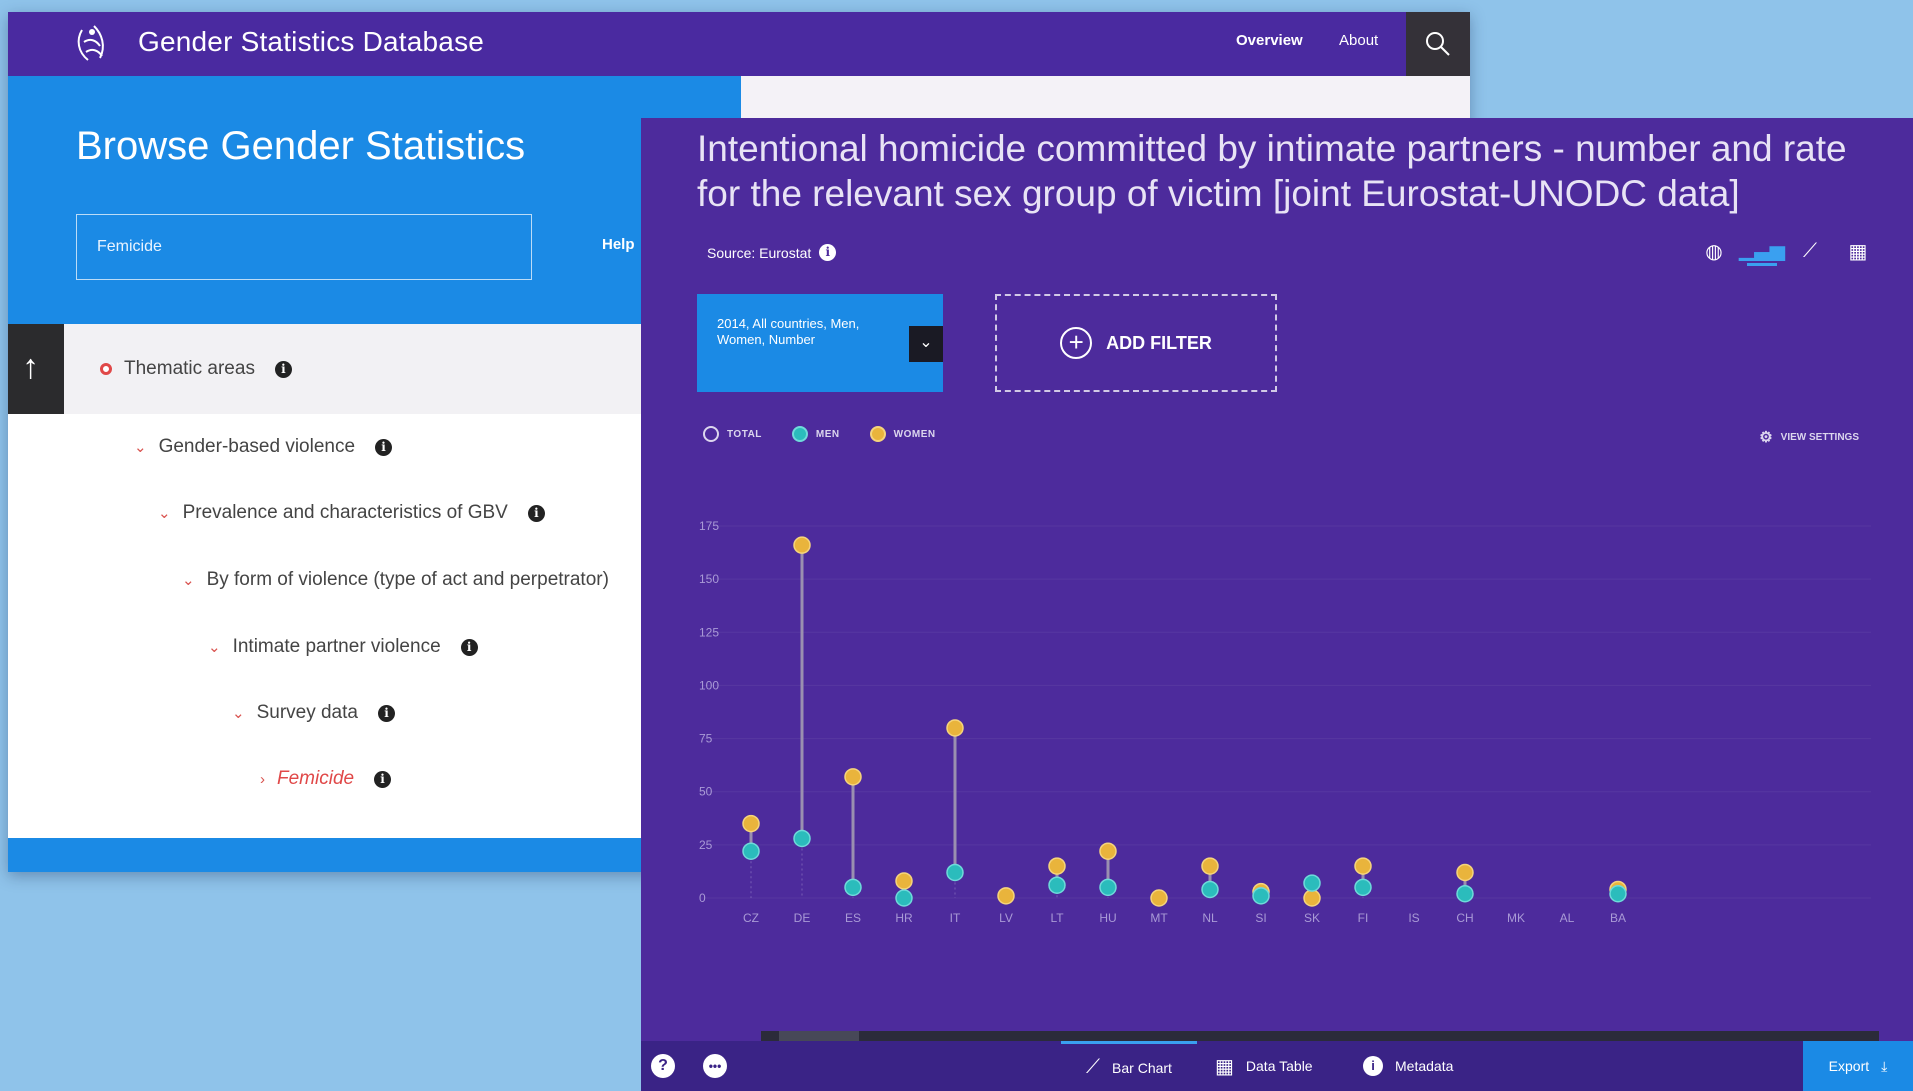 This screenshot has width=1913, height=1091. Describe the element at coordinates (1006, 918) in the screenshot. I see `x-tick-label: LV` at that location.